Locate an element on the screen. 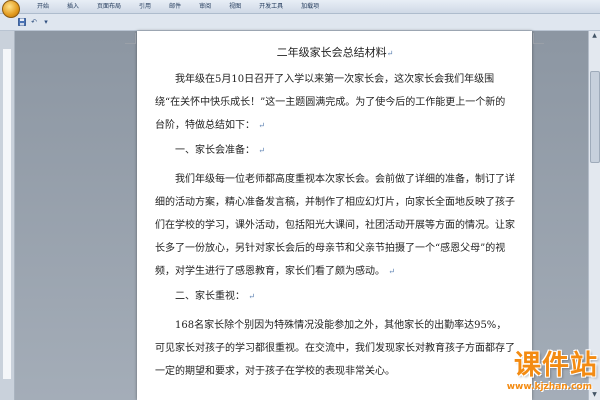  office-button is located at coordinates (11, 9).